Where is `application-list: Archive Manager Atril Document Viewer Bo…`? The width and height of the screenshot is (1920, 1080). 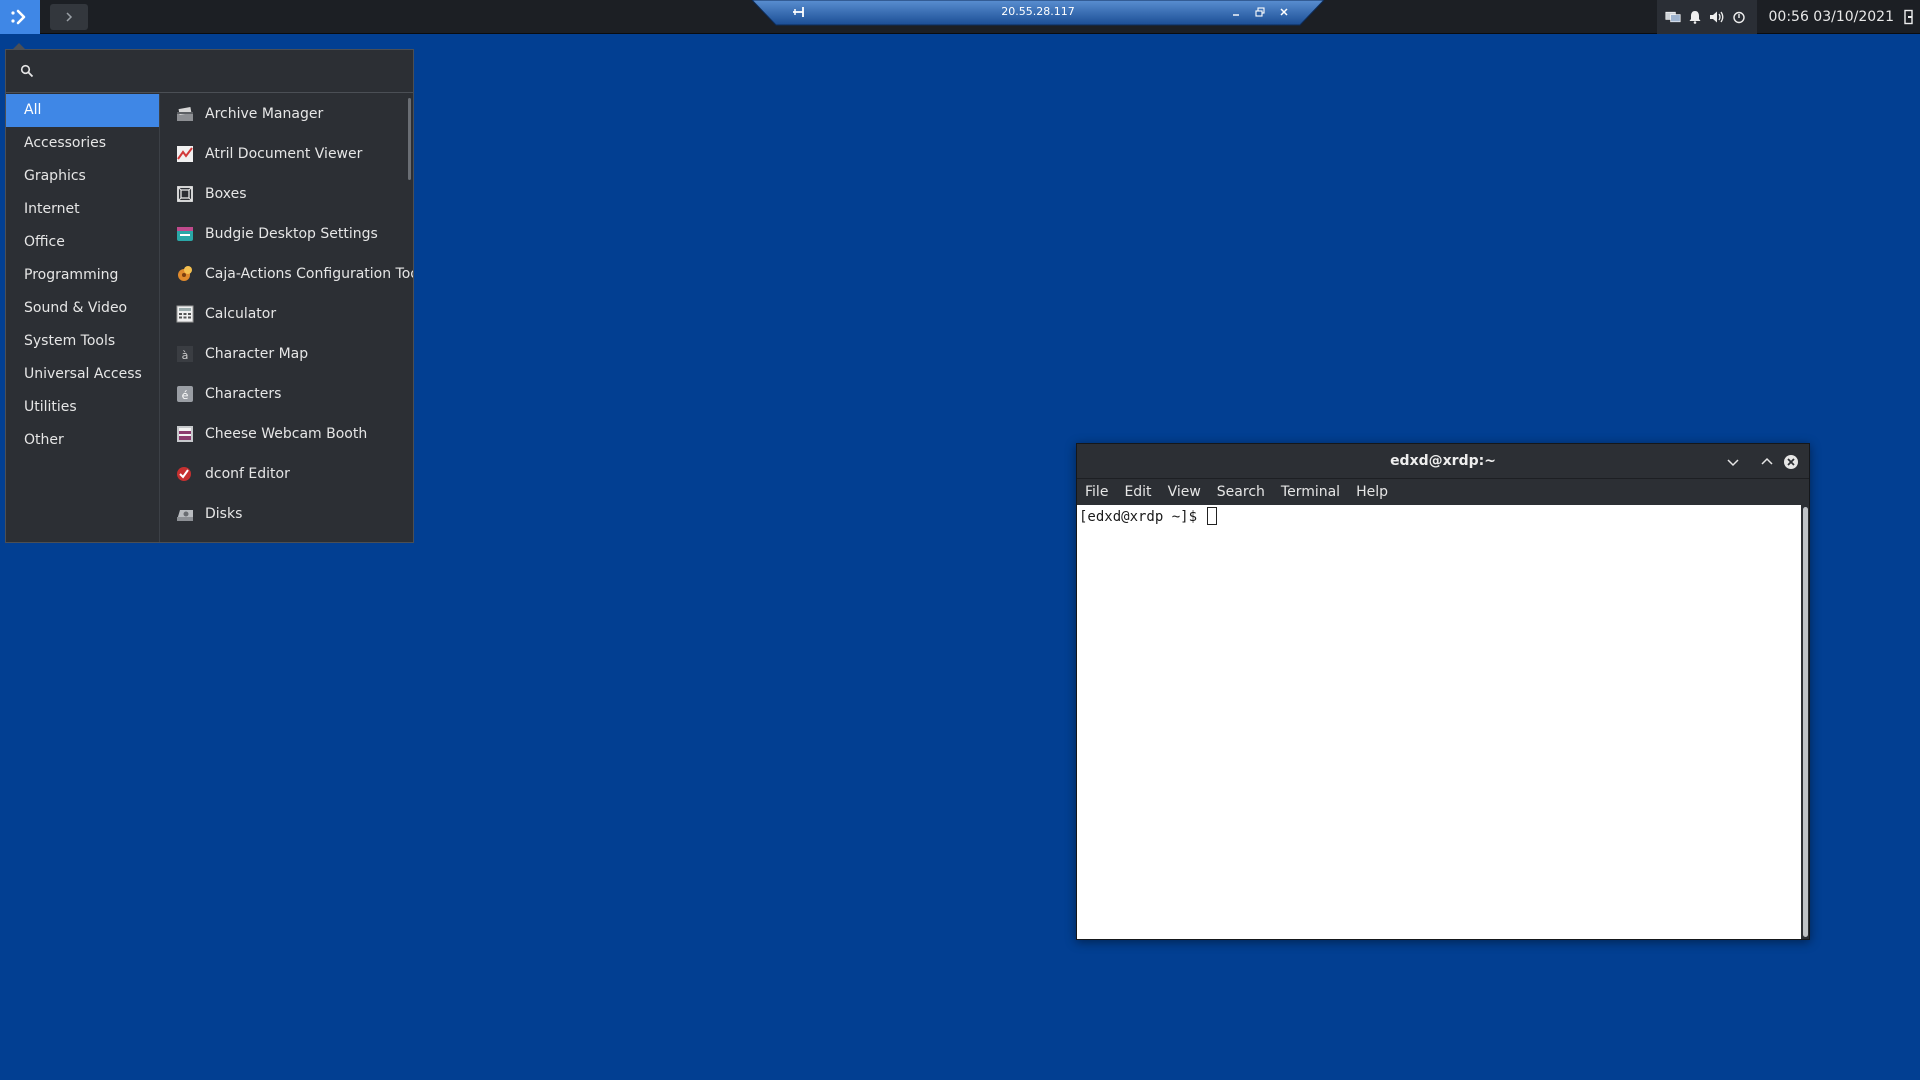 application-list: Archive Manager Atril Document Viewer Bo… is located at coordinates (287, 318).